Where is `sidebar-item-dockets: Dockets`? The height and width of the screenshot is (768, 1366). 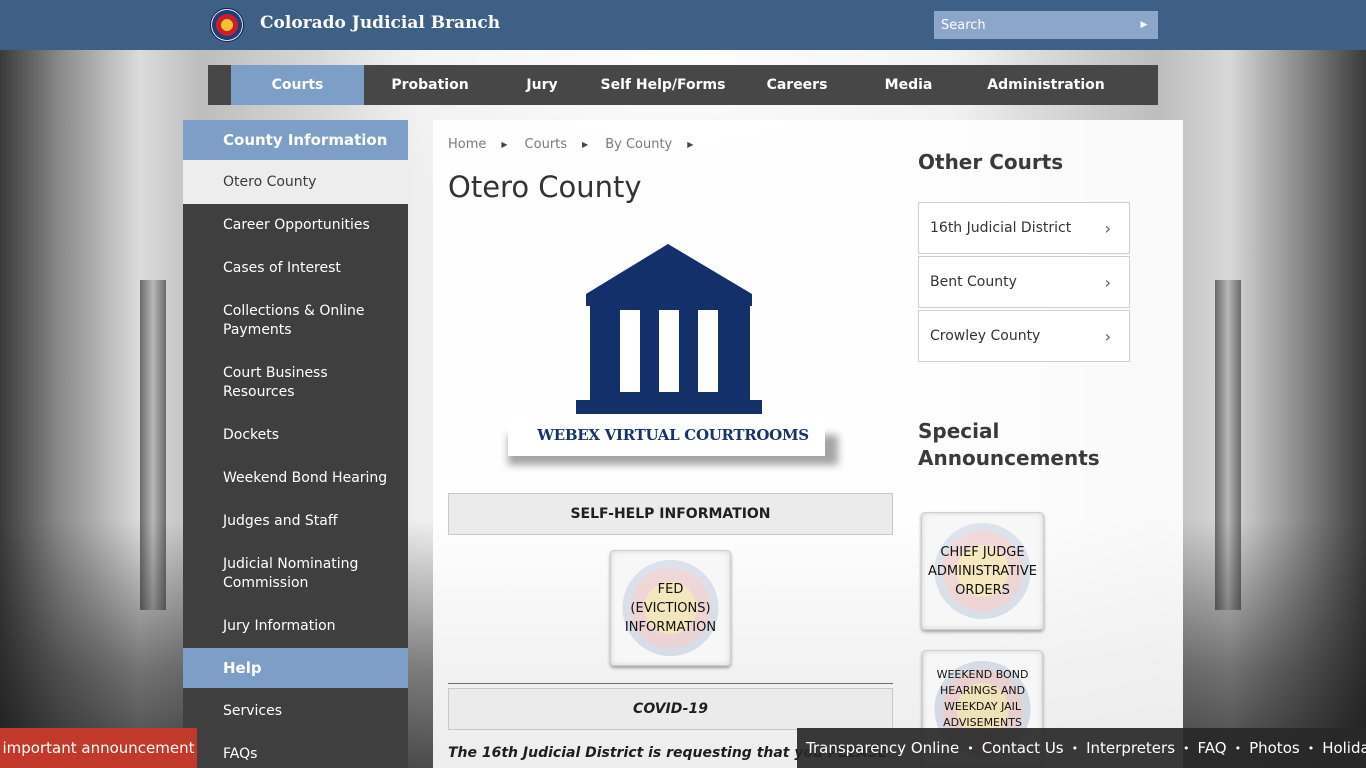
sidebar-item-dockets: Dockets is located at coordinates (295, 435).